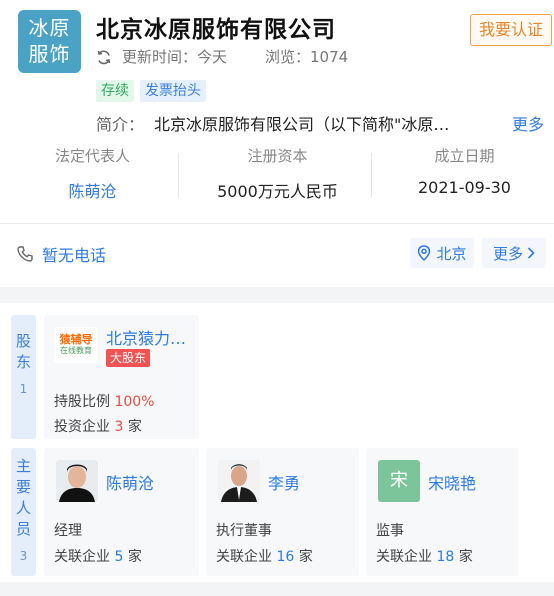 The image size is (554, 596). I want to click on refresh-icon, so click(104, 57).